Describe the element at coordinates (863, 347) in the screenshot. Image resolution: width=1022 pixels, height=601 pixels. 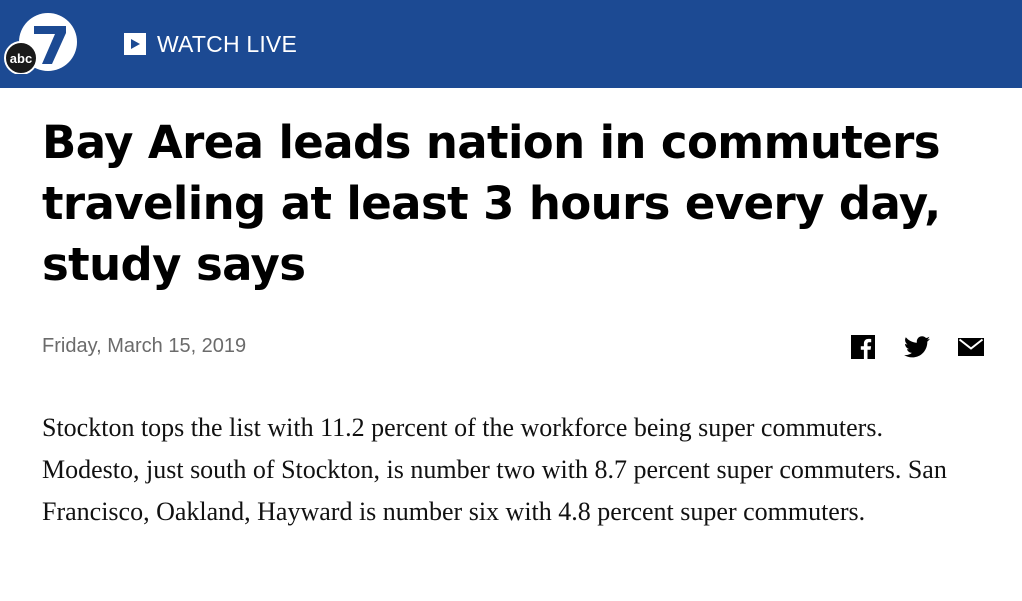
I see `facebook-share-icon` at that location.